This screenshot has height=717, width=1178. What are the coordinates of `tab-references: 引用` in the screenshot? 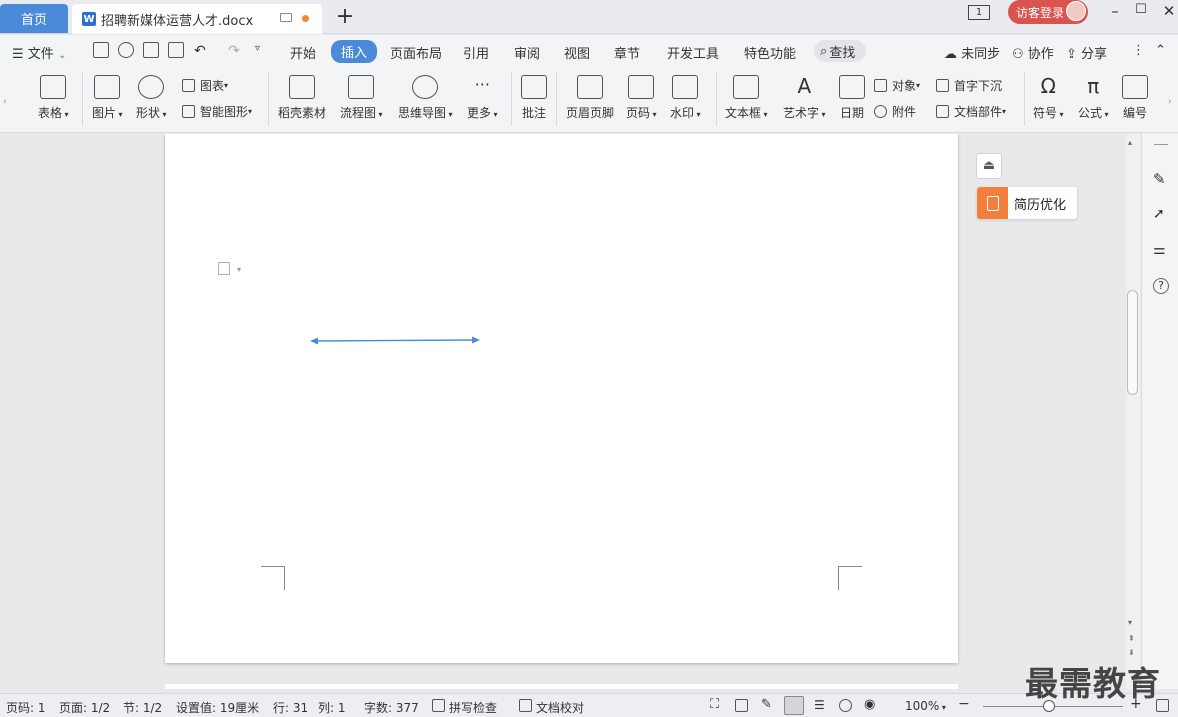 It's located at (476, 52).